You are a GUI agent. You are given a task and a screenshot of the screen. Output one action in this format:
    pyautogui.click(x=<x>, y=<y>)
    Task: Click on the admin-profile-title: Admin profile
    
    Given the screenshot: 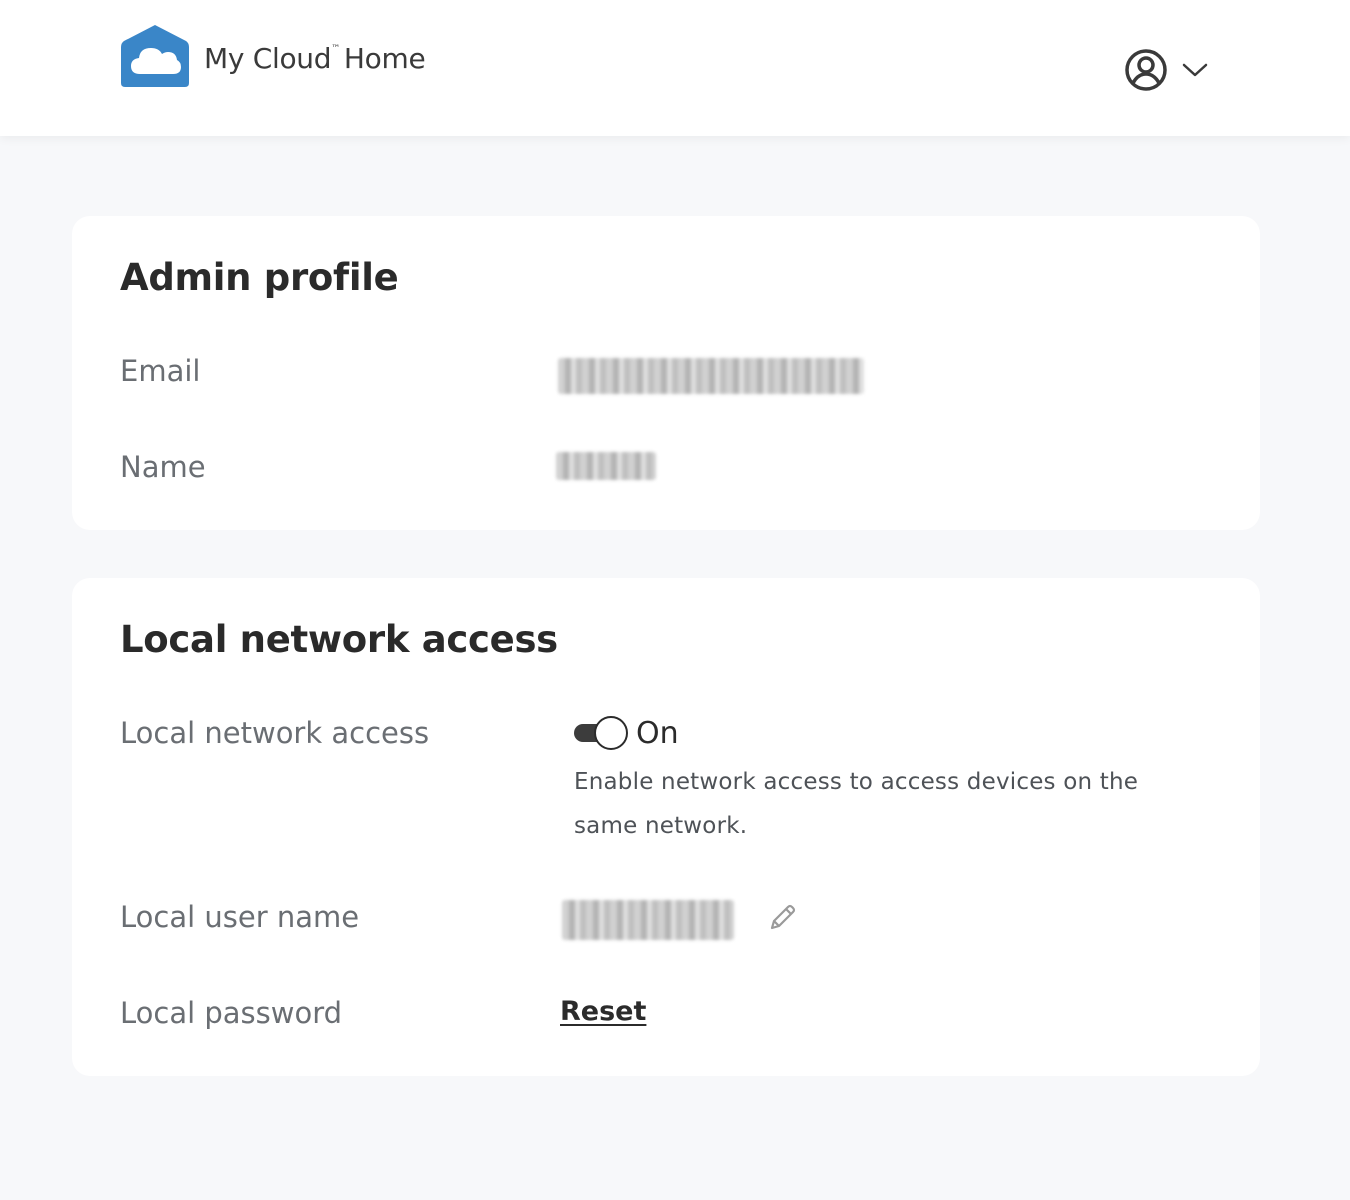 What is the action you would take?
    pyautogui.click(x=259, y=277)
    